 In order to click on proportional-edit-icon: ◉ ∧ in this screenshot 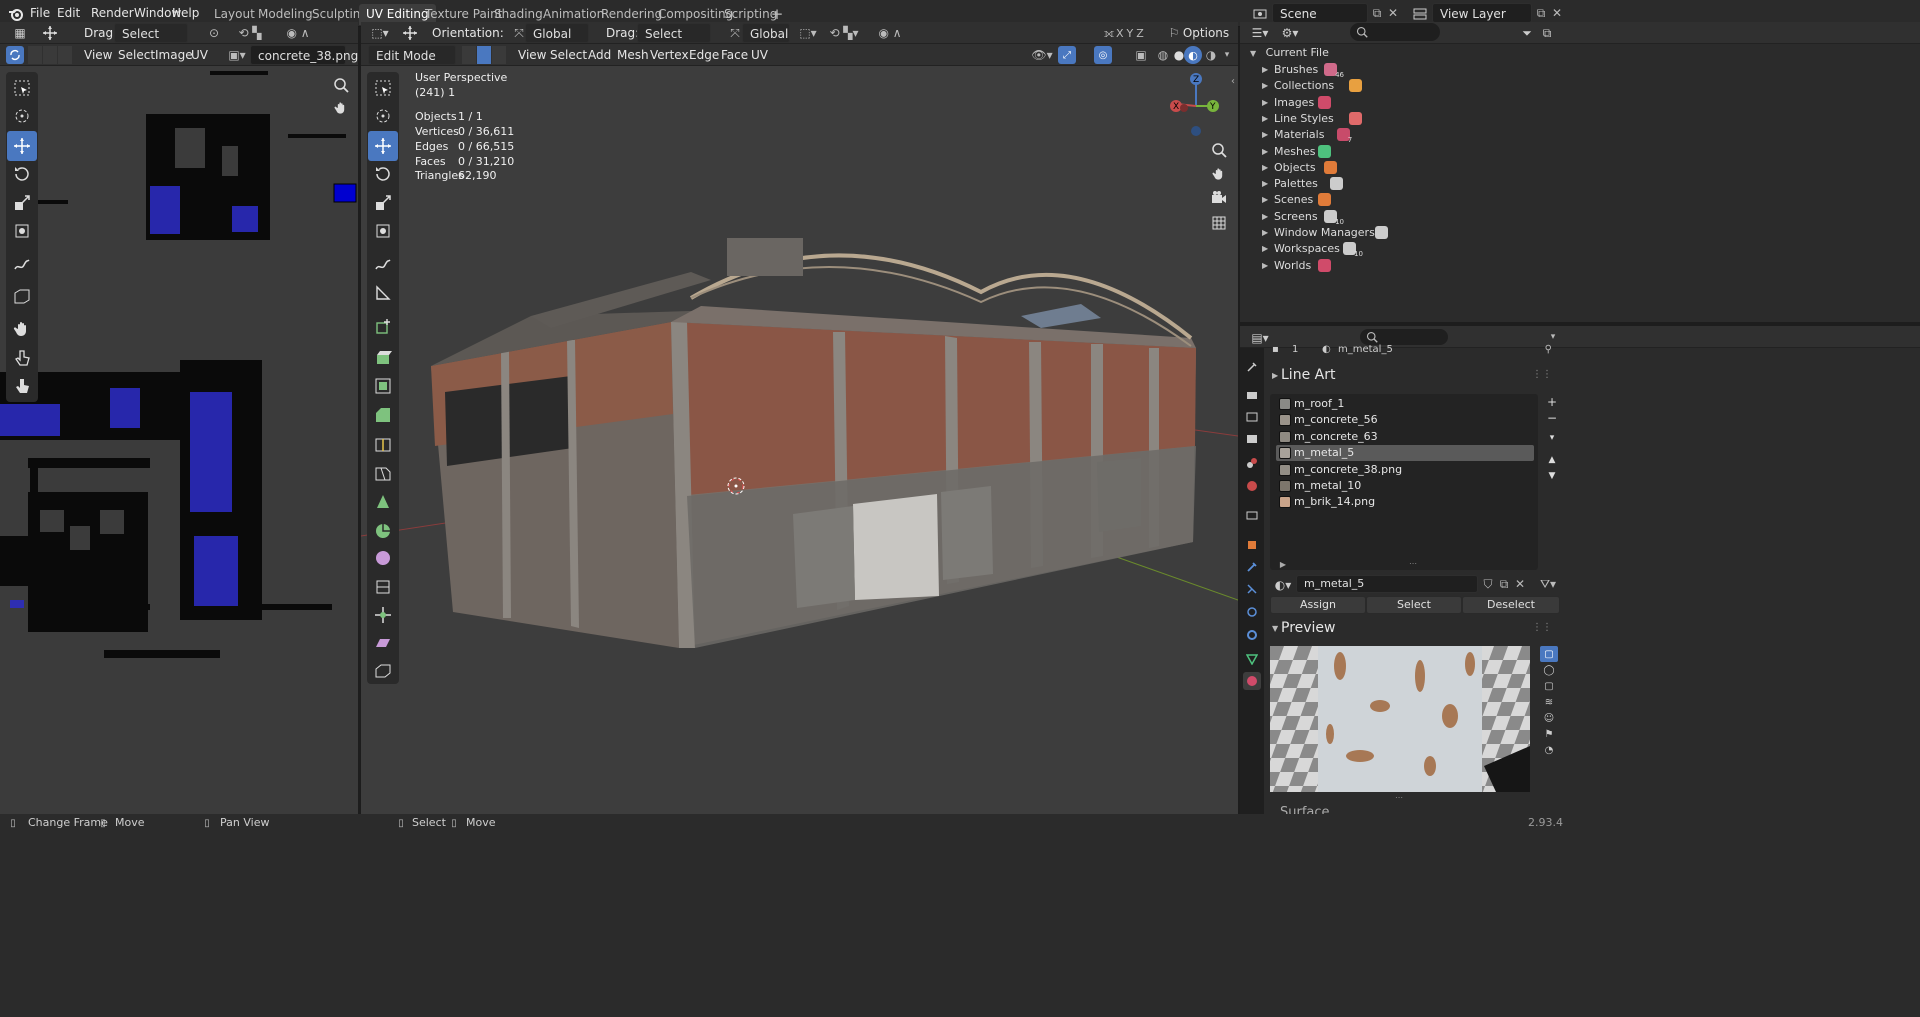, I will do `click(298, 33)`.